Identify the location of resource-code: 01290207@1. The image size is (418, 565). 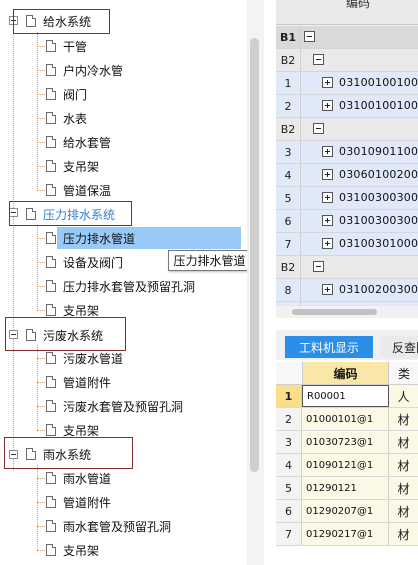
(345, 511).